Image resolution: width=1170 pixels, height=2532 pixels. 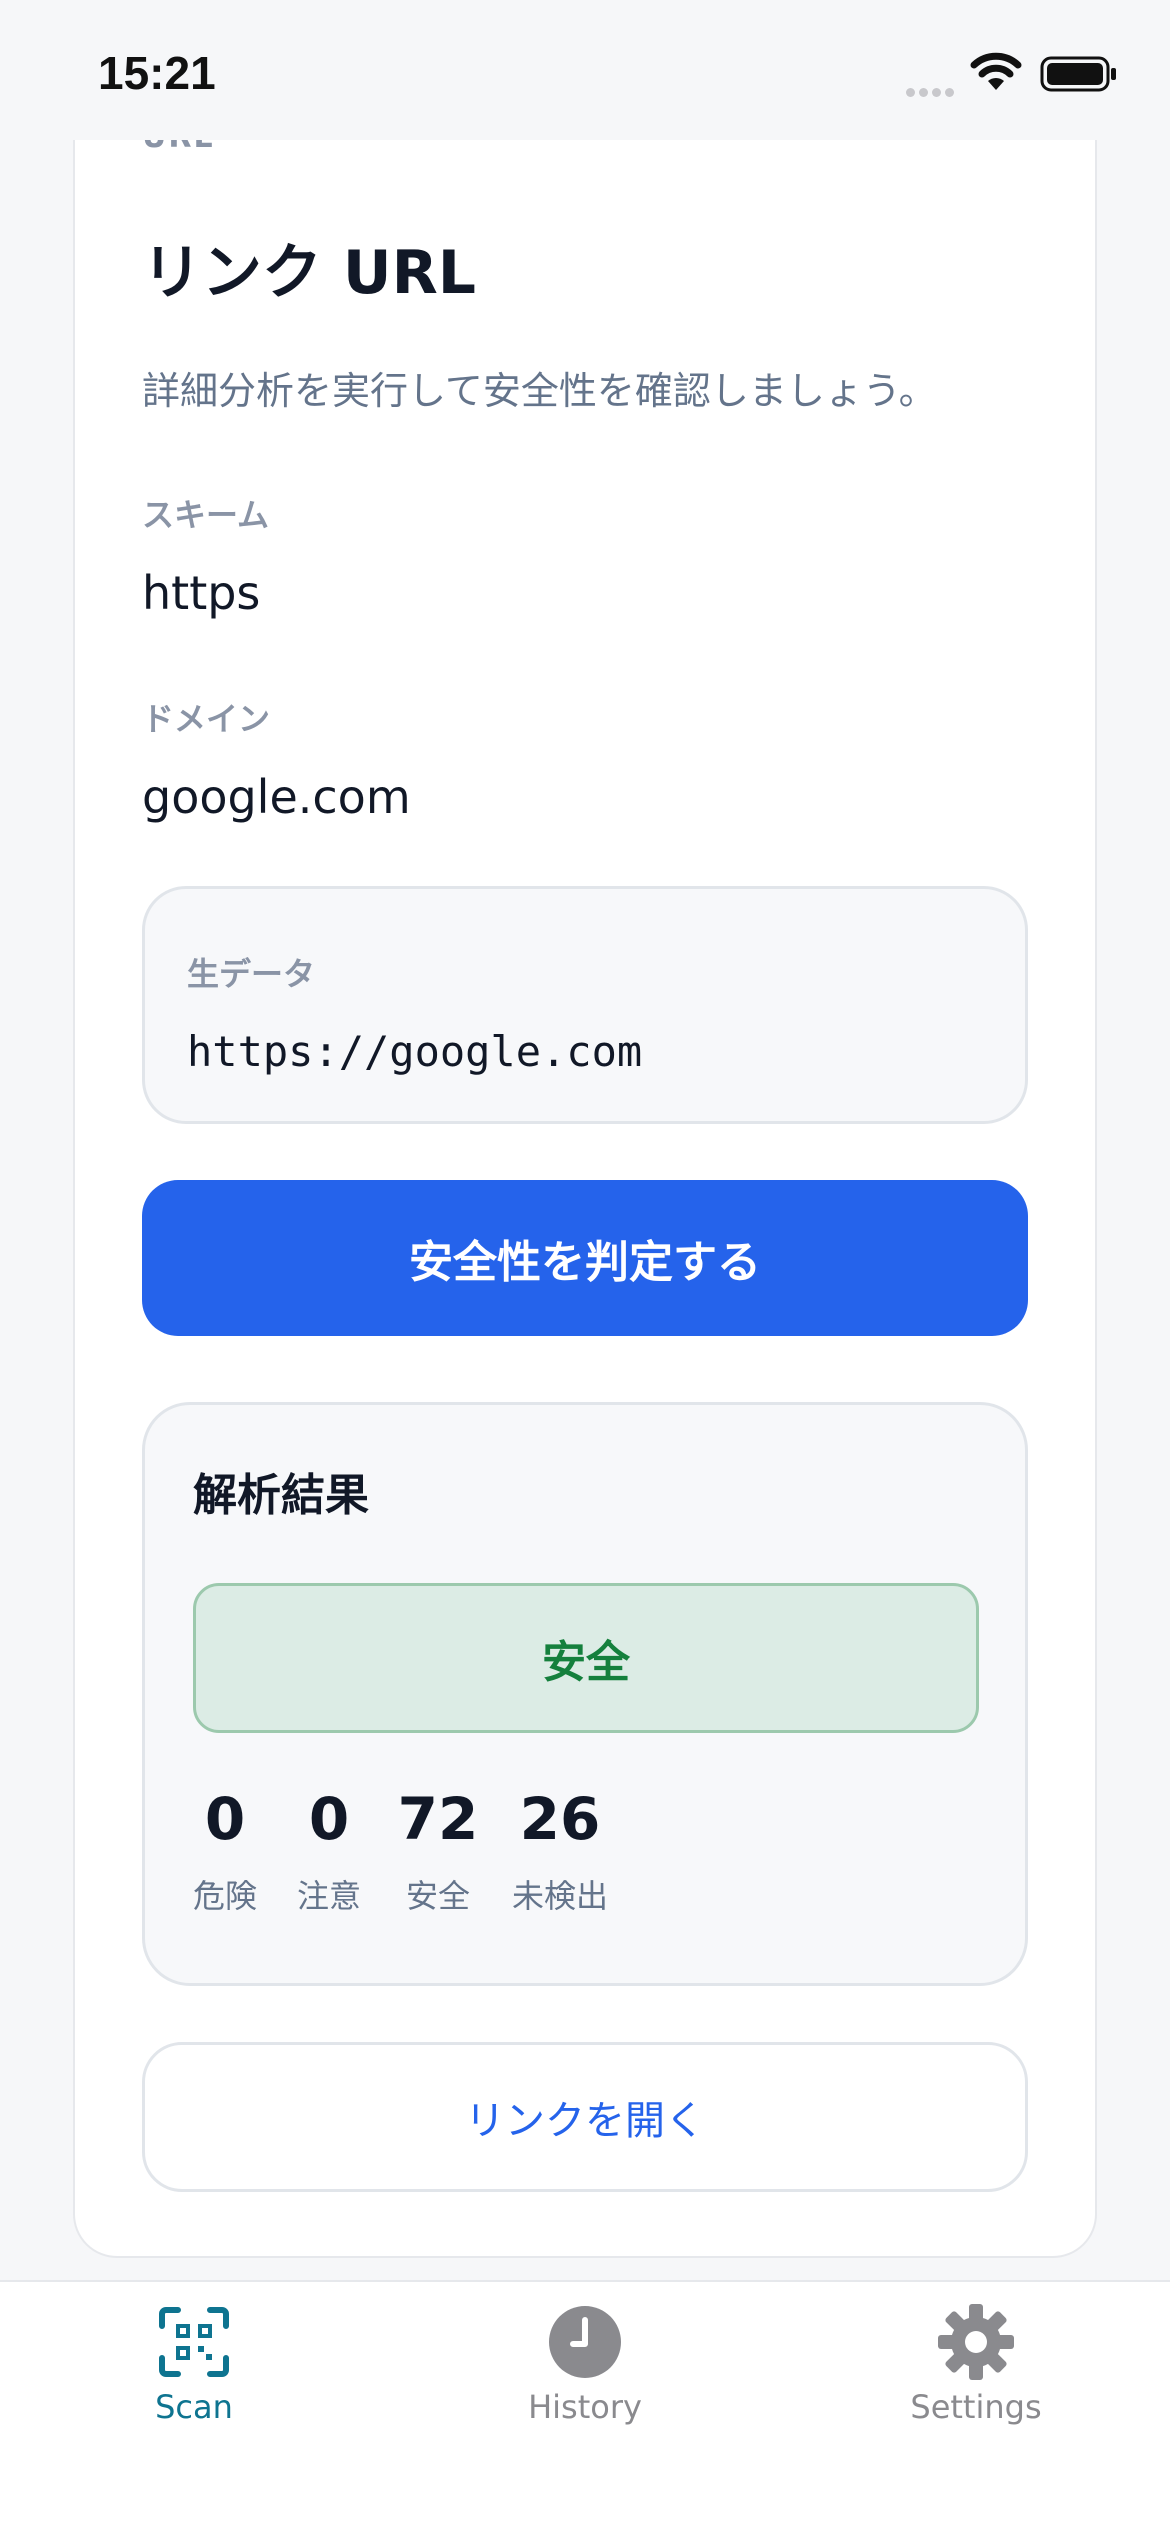 What do you see at coordinates (539, 391) in the screenshot?
I see `subtitle: 詳細分析を実行して安全性を確認しましょう。` at bounding box center [539, 391].